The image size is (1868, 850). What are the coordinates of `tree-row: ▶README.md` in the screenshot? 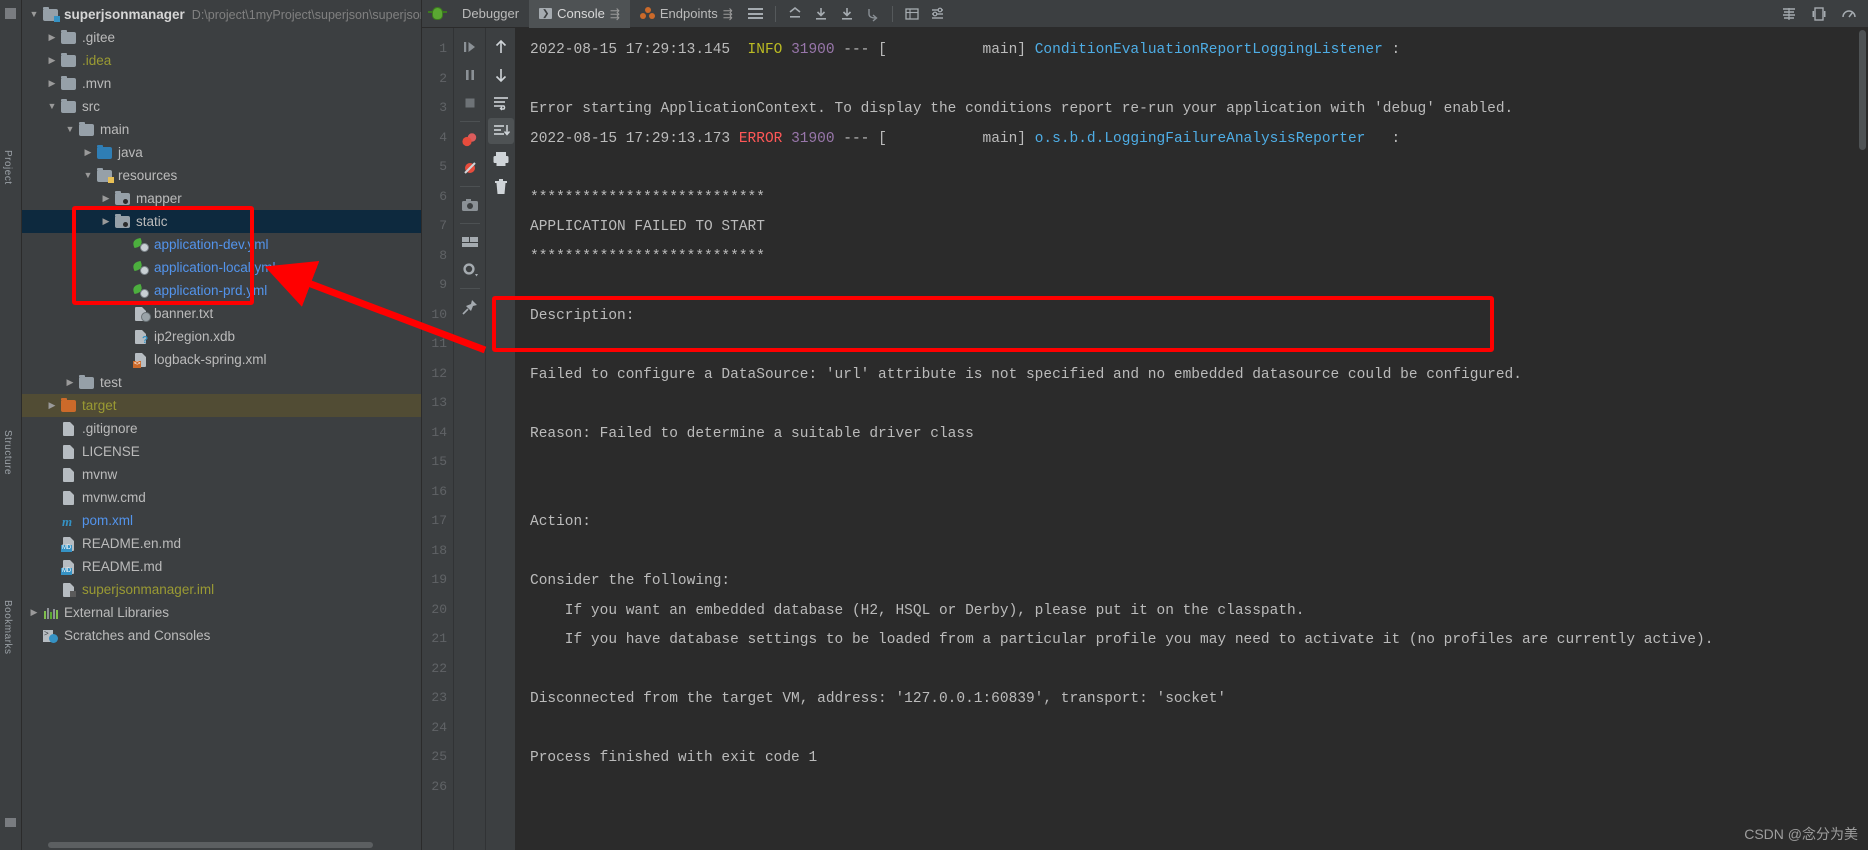 It's located at (221, 566).